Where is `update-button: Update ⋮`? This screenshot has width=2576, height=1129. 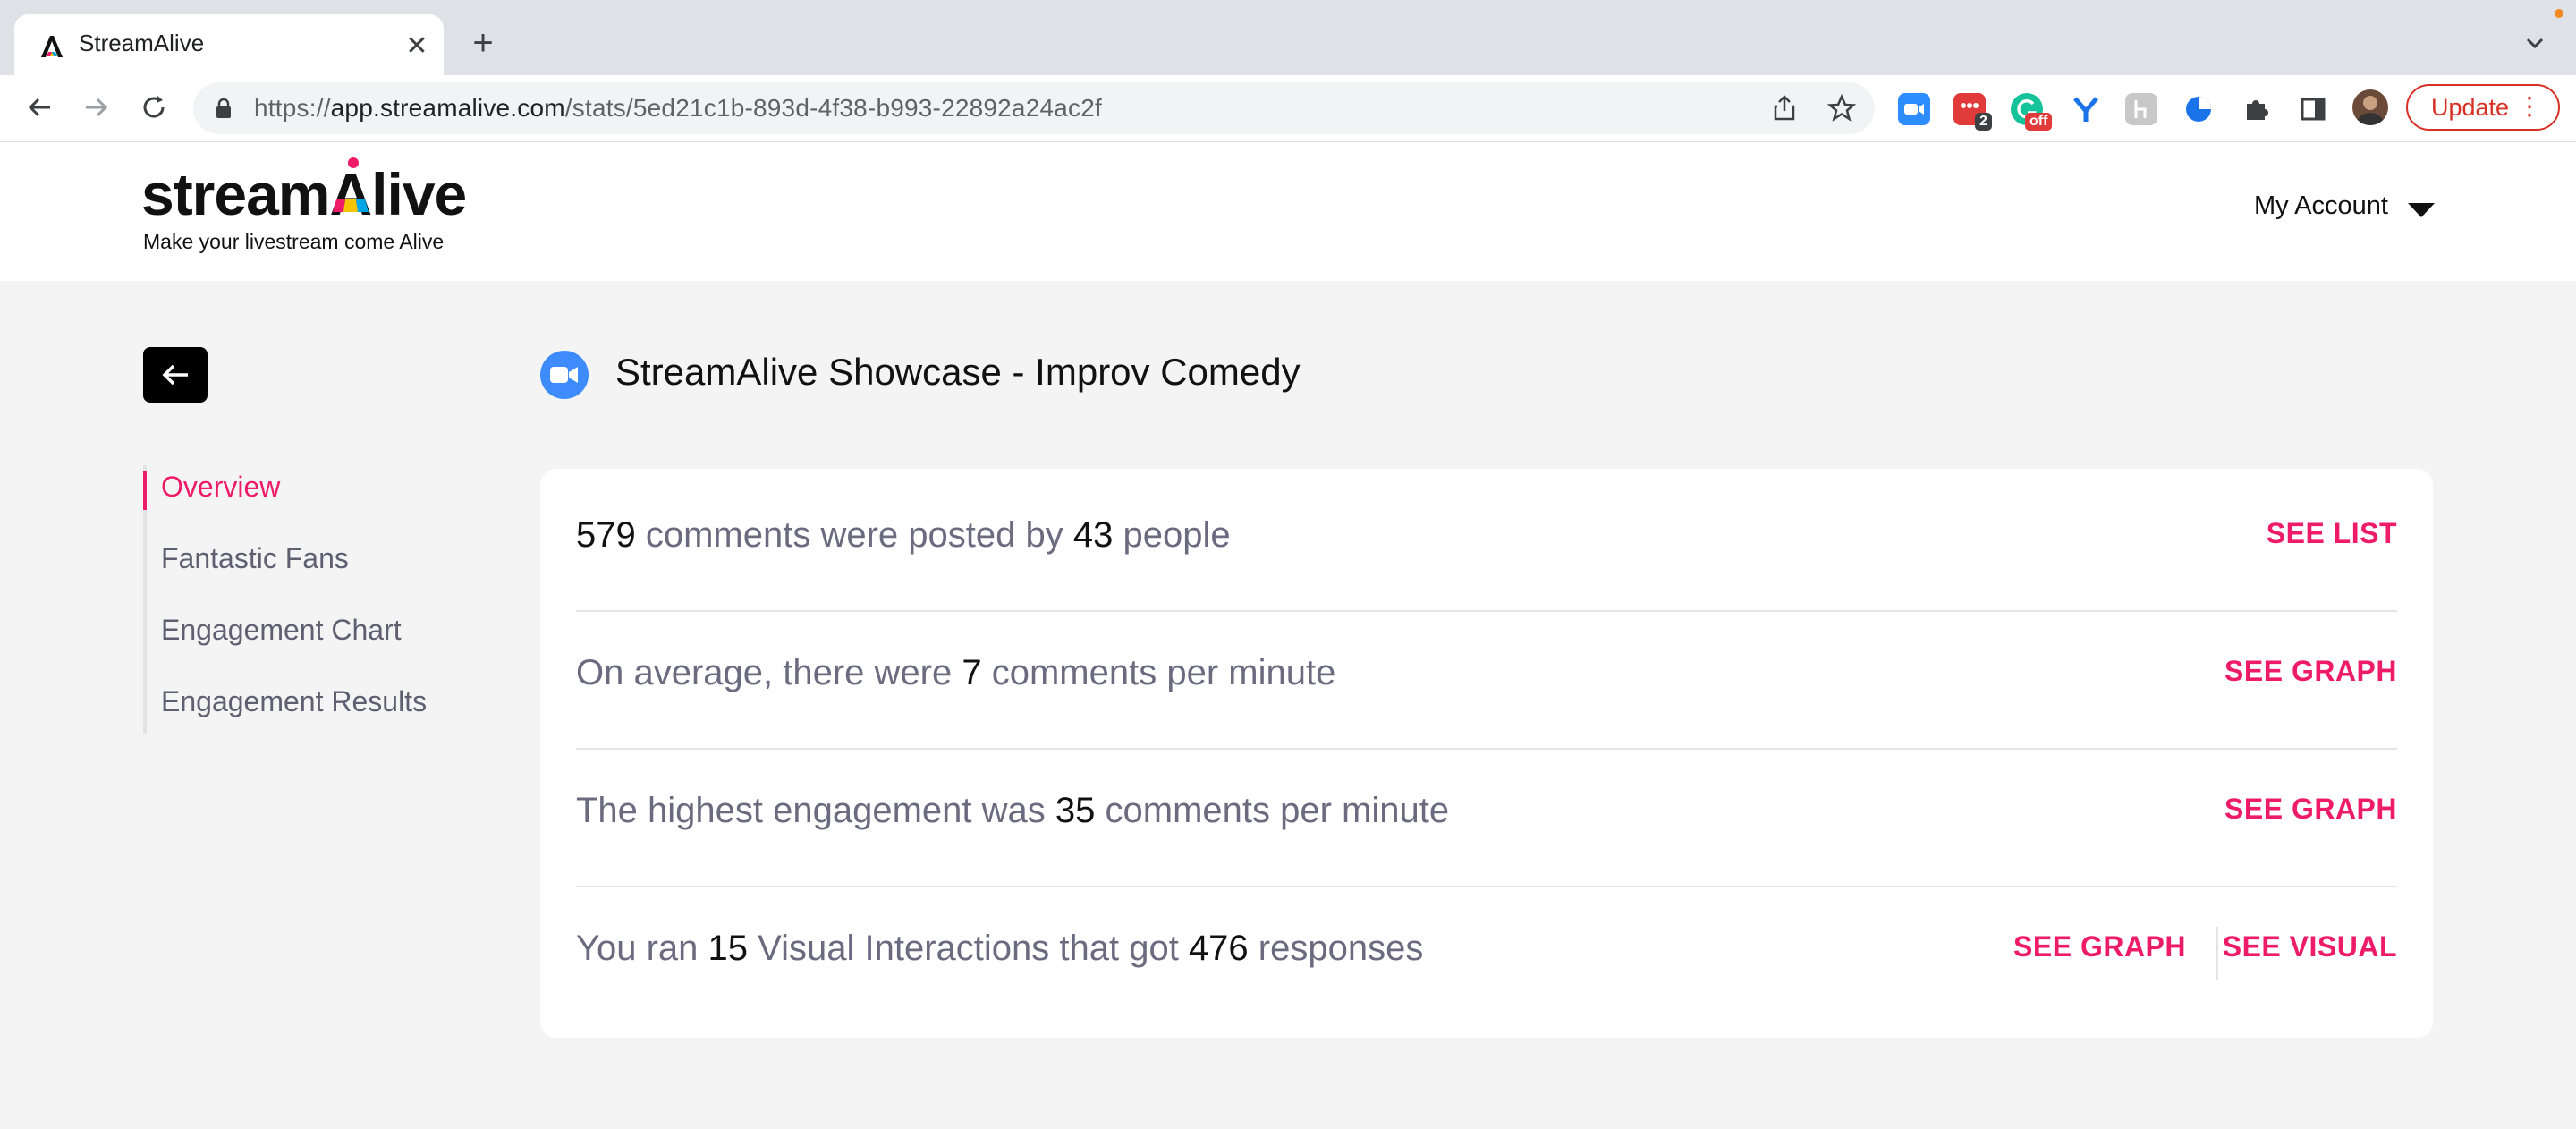
update-button: Update ⋮ is located at coordinates (2483, 107).